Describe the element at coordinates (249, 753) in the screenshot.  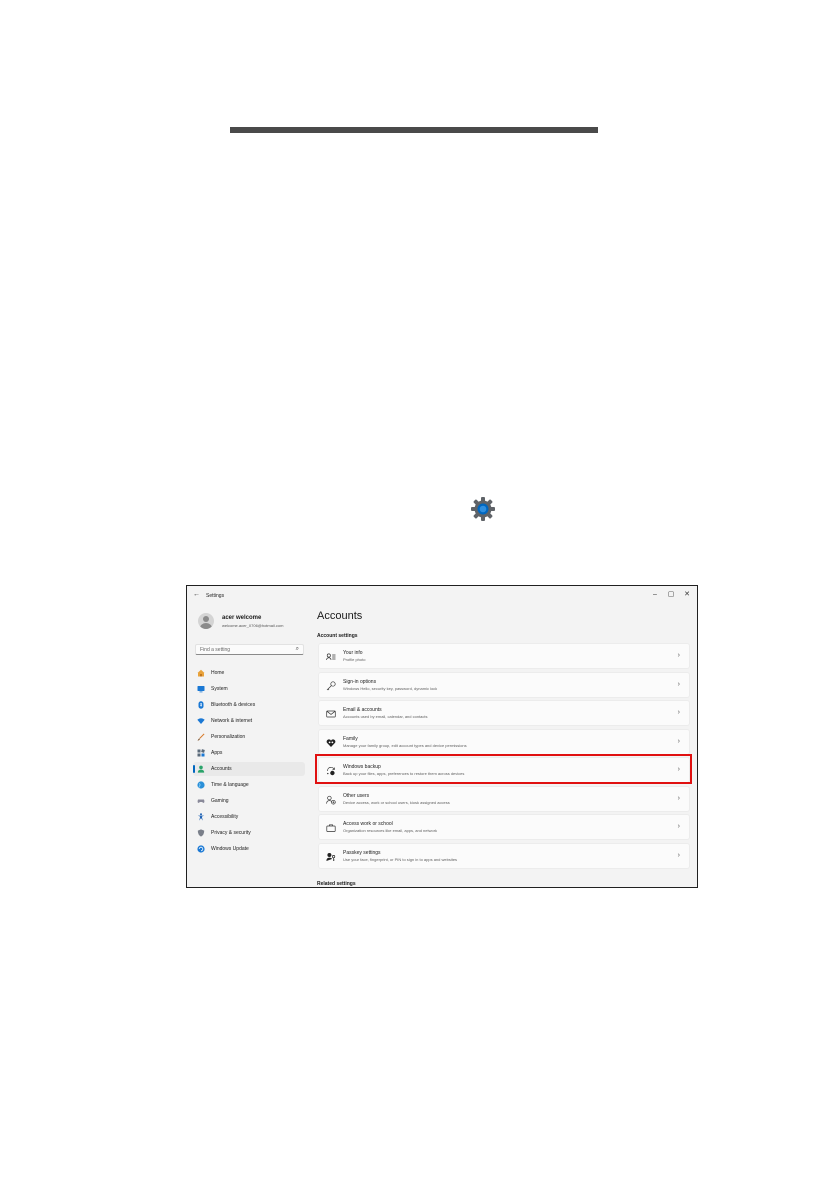
I see `sidebar-item-apps: Apps` at that location.